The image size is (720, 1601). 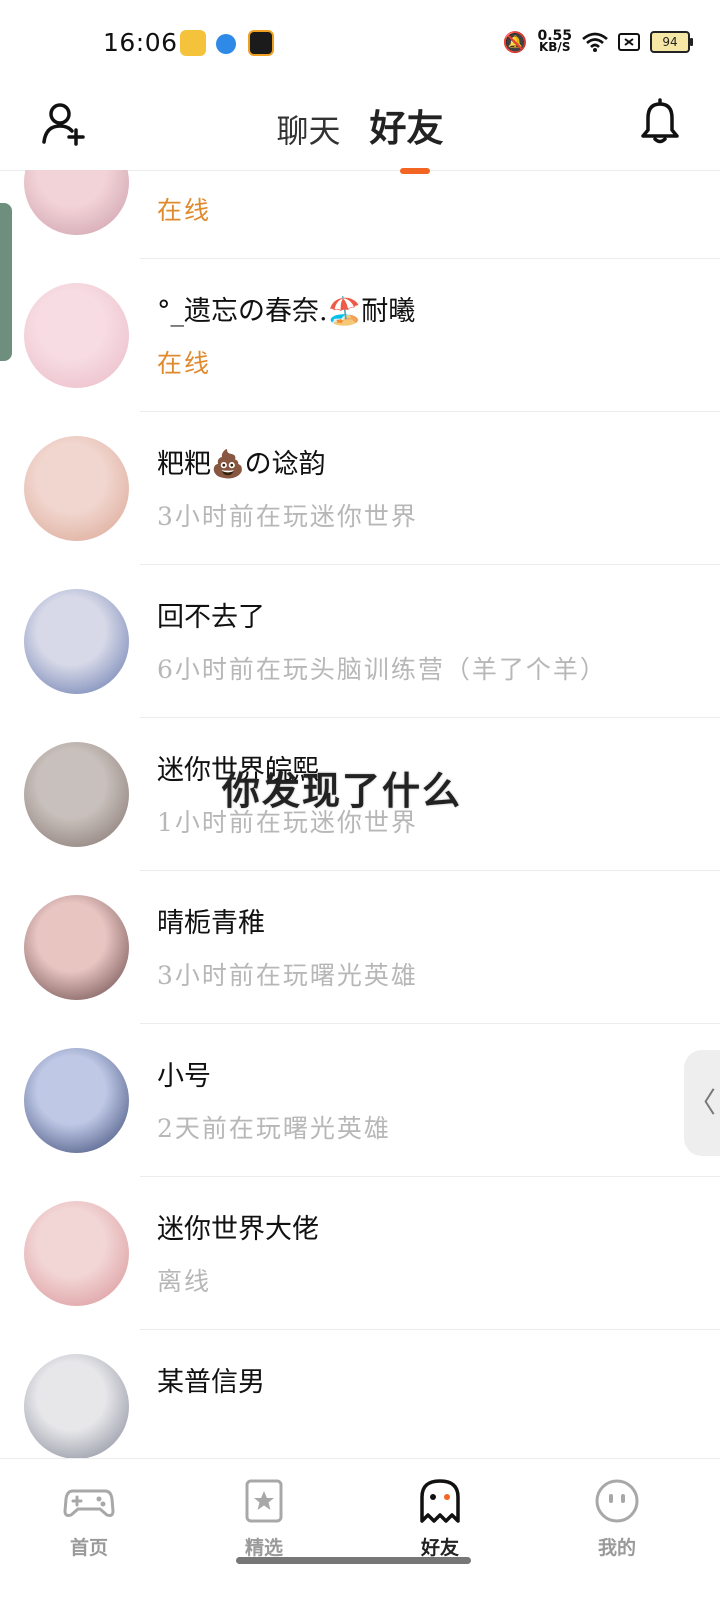 What do you see at coordinates (629, 42) in the screenshot?
I see `no-sim-icon` at bounding box center [629, 42].